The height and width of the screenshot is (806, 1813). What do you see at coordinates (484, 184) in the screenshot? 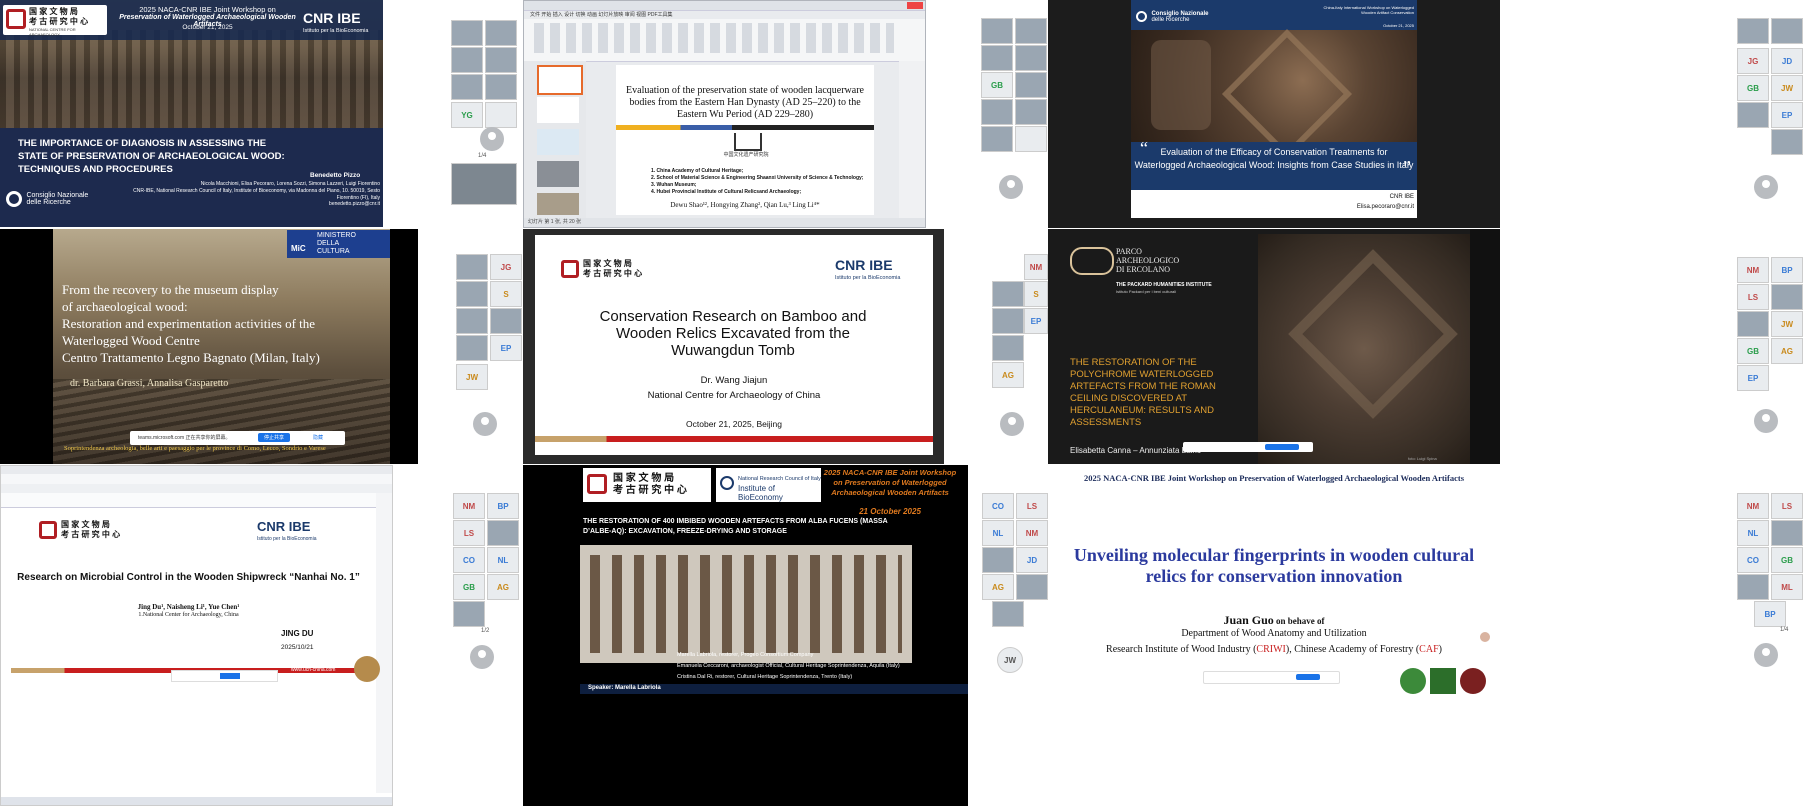
I see `self-video` at bounding box center [484, 184].